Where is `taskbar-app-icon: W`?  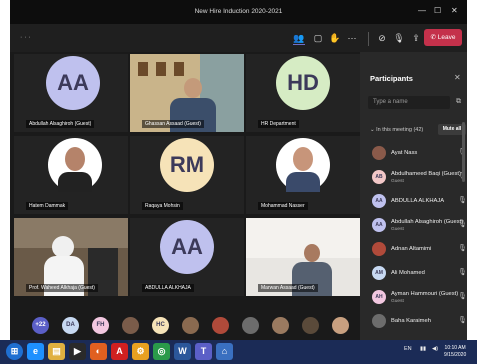 taskbar-app-icon: W is located at coordinates (182, 351).